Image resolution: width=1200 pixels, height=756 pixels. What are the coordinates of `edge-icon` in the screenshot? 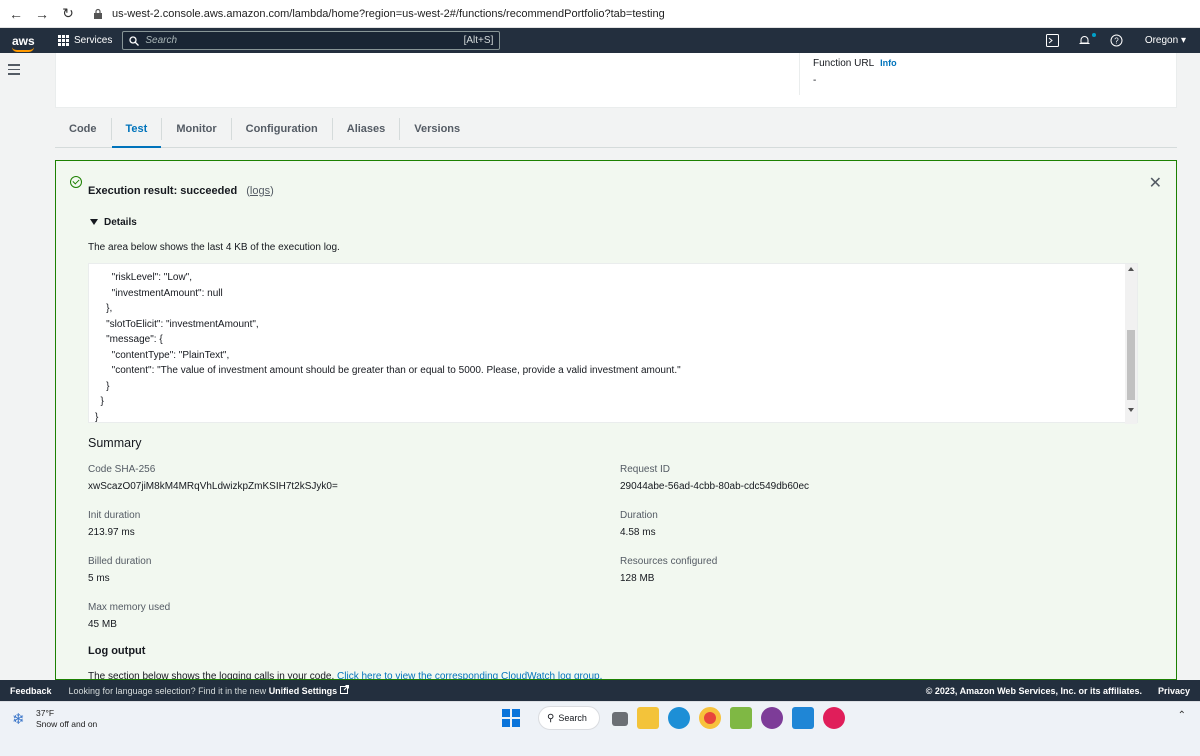 It's located at (679, 718).